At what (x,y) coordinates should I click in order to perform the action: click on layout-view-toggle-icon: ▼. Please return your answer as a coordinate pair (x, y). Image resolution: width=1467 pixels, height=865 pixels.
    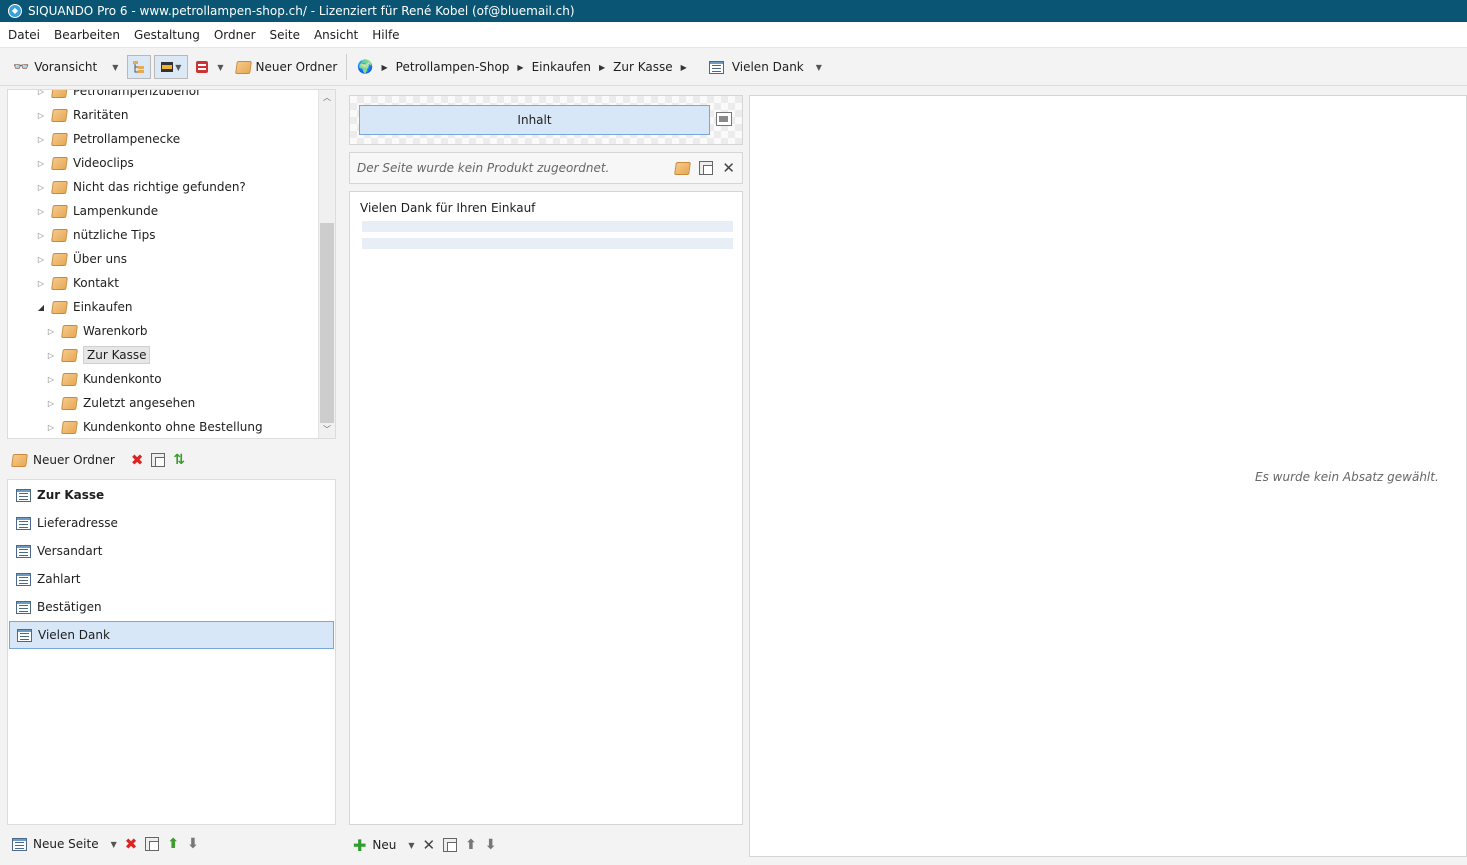
    Looking at the image, I should click on (171, 67).